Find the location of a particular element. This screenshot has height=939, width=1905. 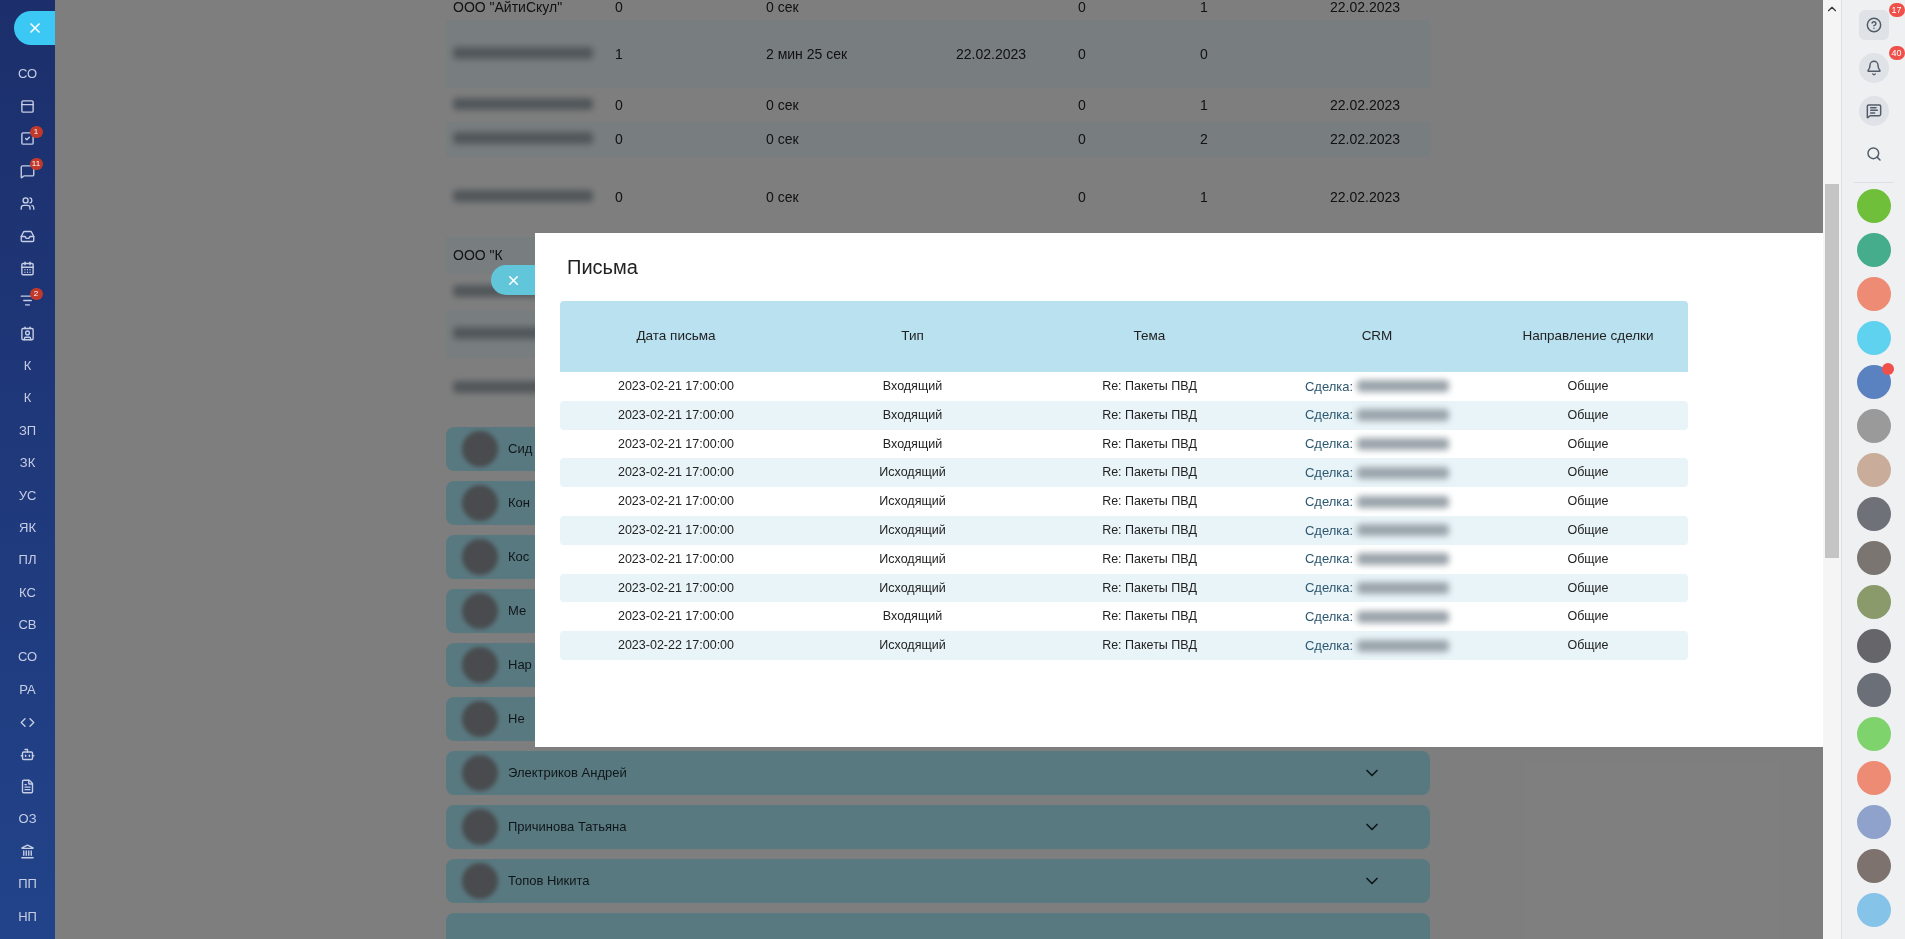

sidebar-item: НП is located at coordinates (27, 916).